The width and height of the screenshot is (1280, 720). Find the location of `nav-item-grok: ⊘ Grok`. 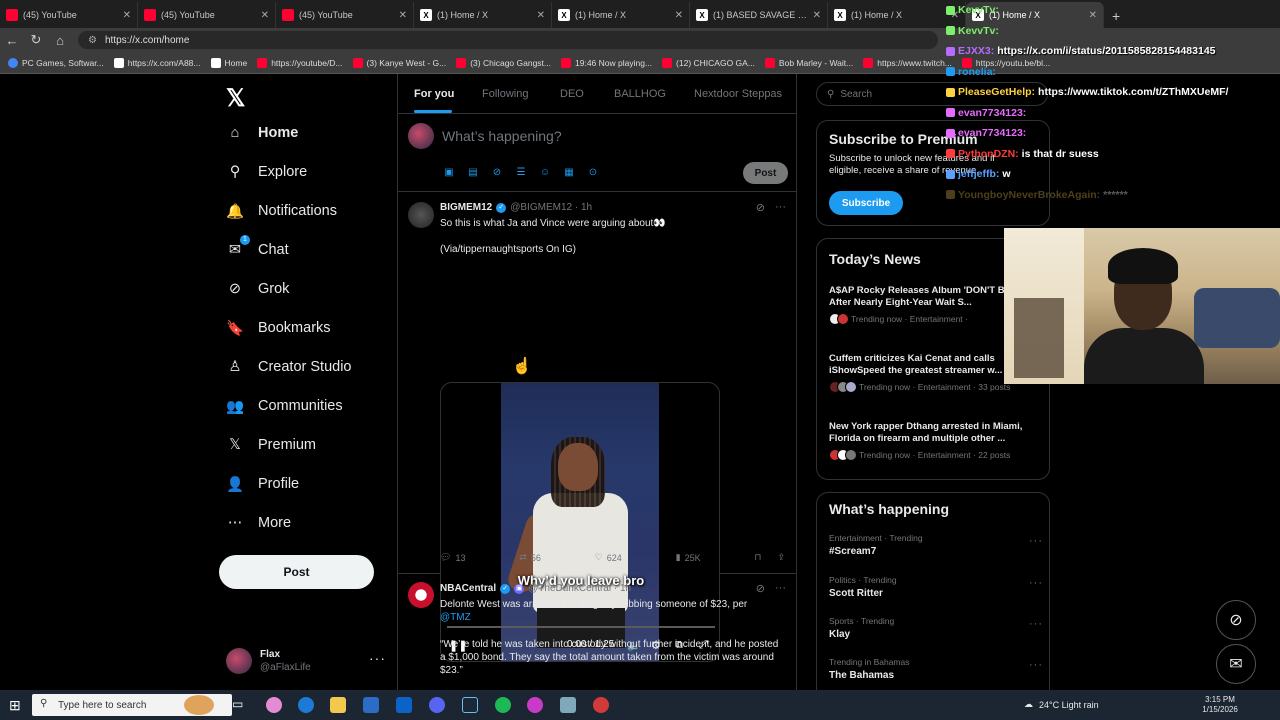

nav-item-grok: ⊘ Grok is located at coordinates (258, 289).